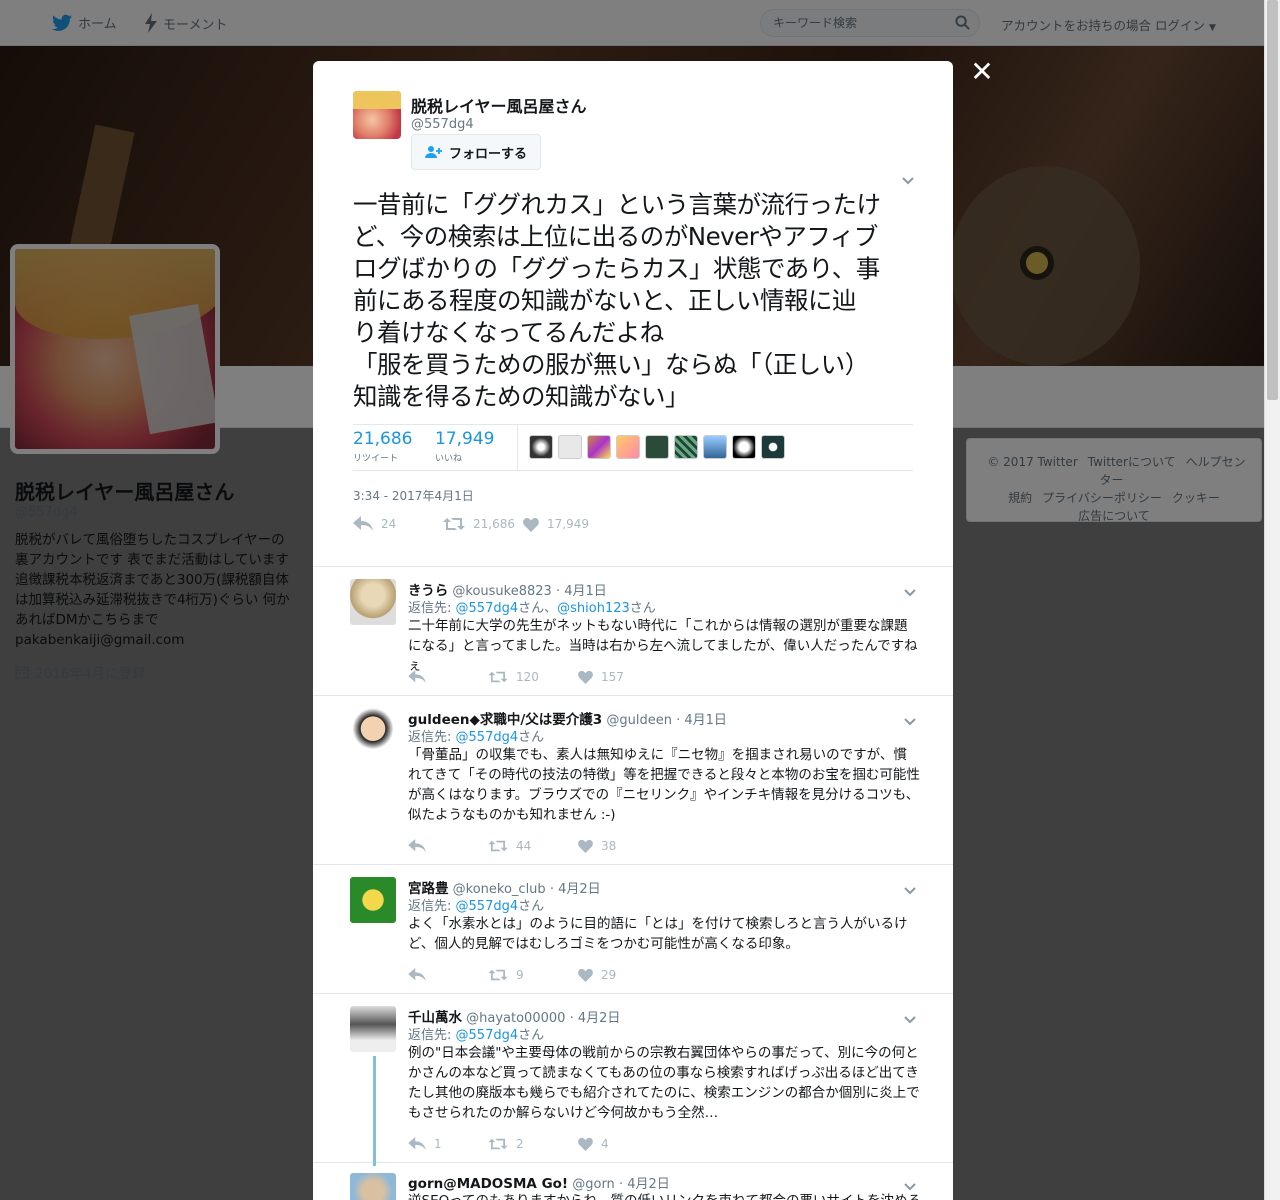 This screenshot has height=1200, width=1280. I want to click on reply-header: きうら @kousuke8823 · 4月1日, so click(507, 589).